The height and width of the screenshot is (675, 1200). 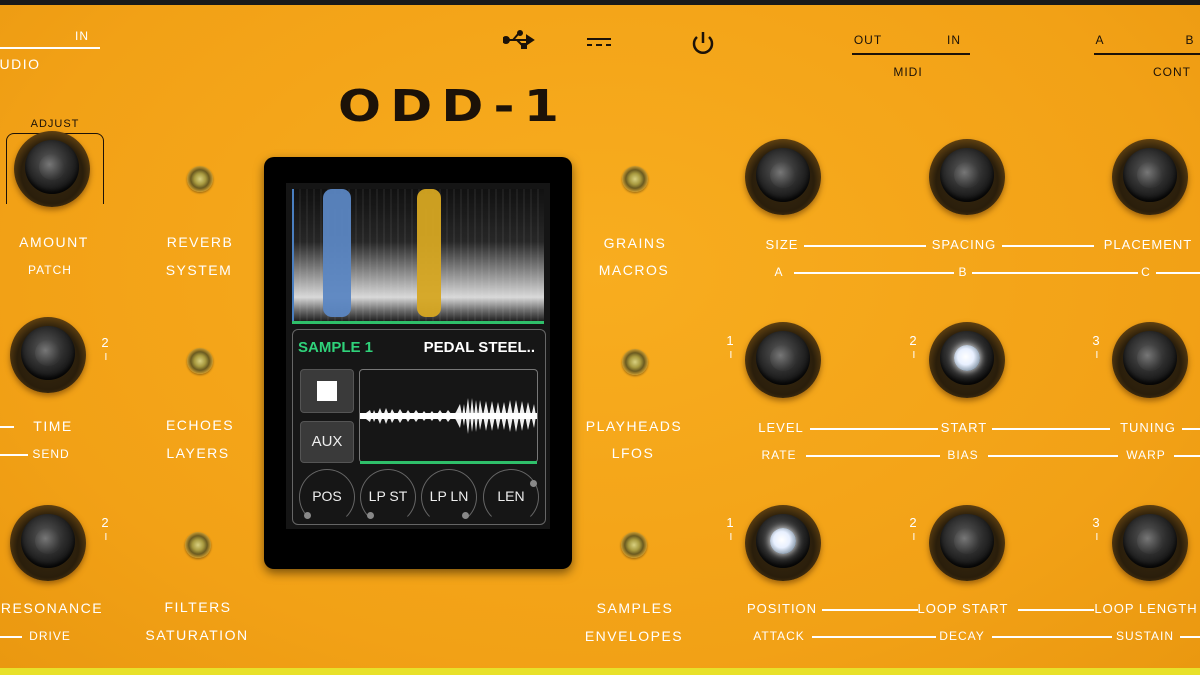 What do you see at coordinates (7, 427) in the screenshot?
I see `time-line` at bounding box center [7, 427].